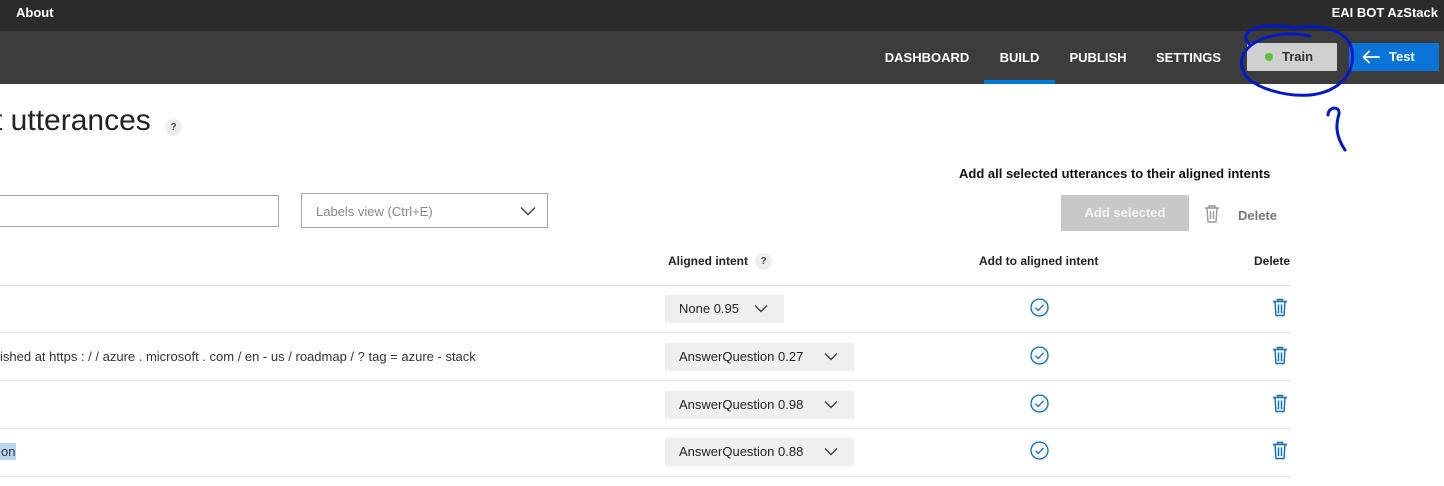 The image size is (1444, 486). Describe the element at coordinates (1298, 56) in the screenshot. I see `train-label: Train` at that location.